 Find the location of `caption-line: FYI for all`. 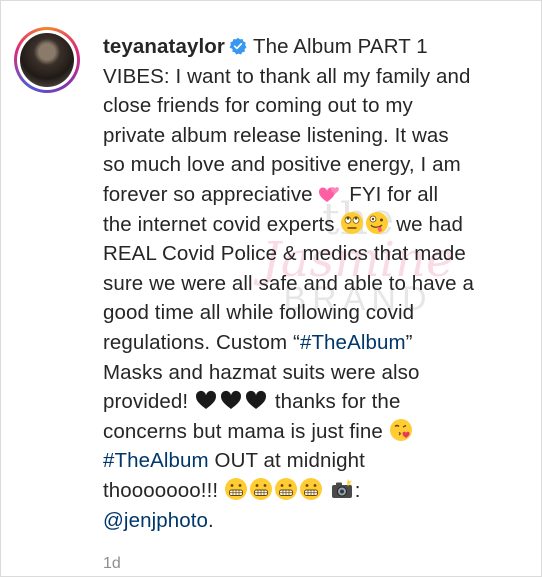

caption-line: FYI for all is located at coordinates (394, 194).